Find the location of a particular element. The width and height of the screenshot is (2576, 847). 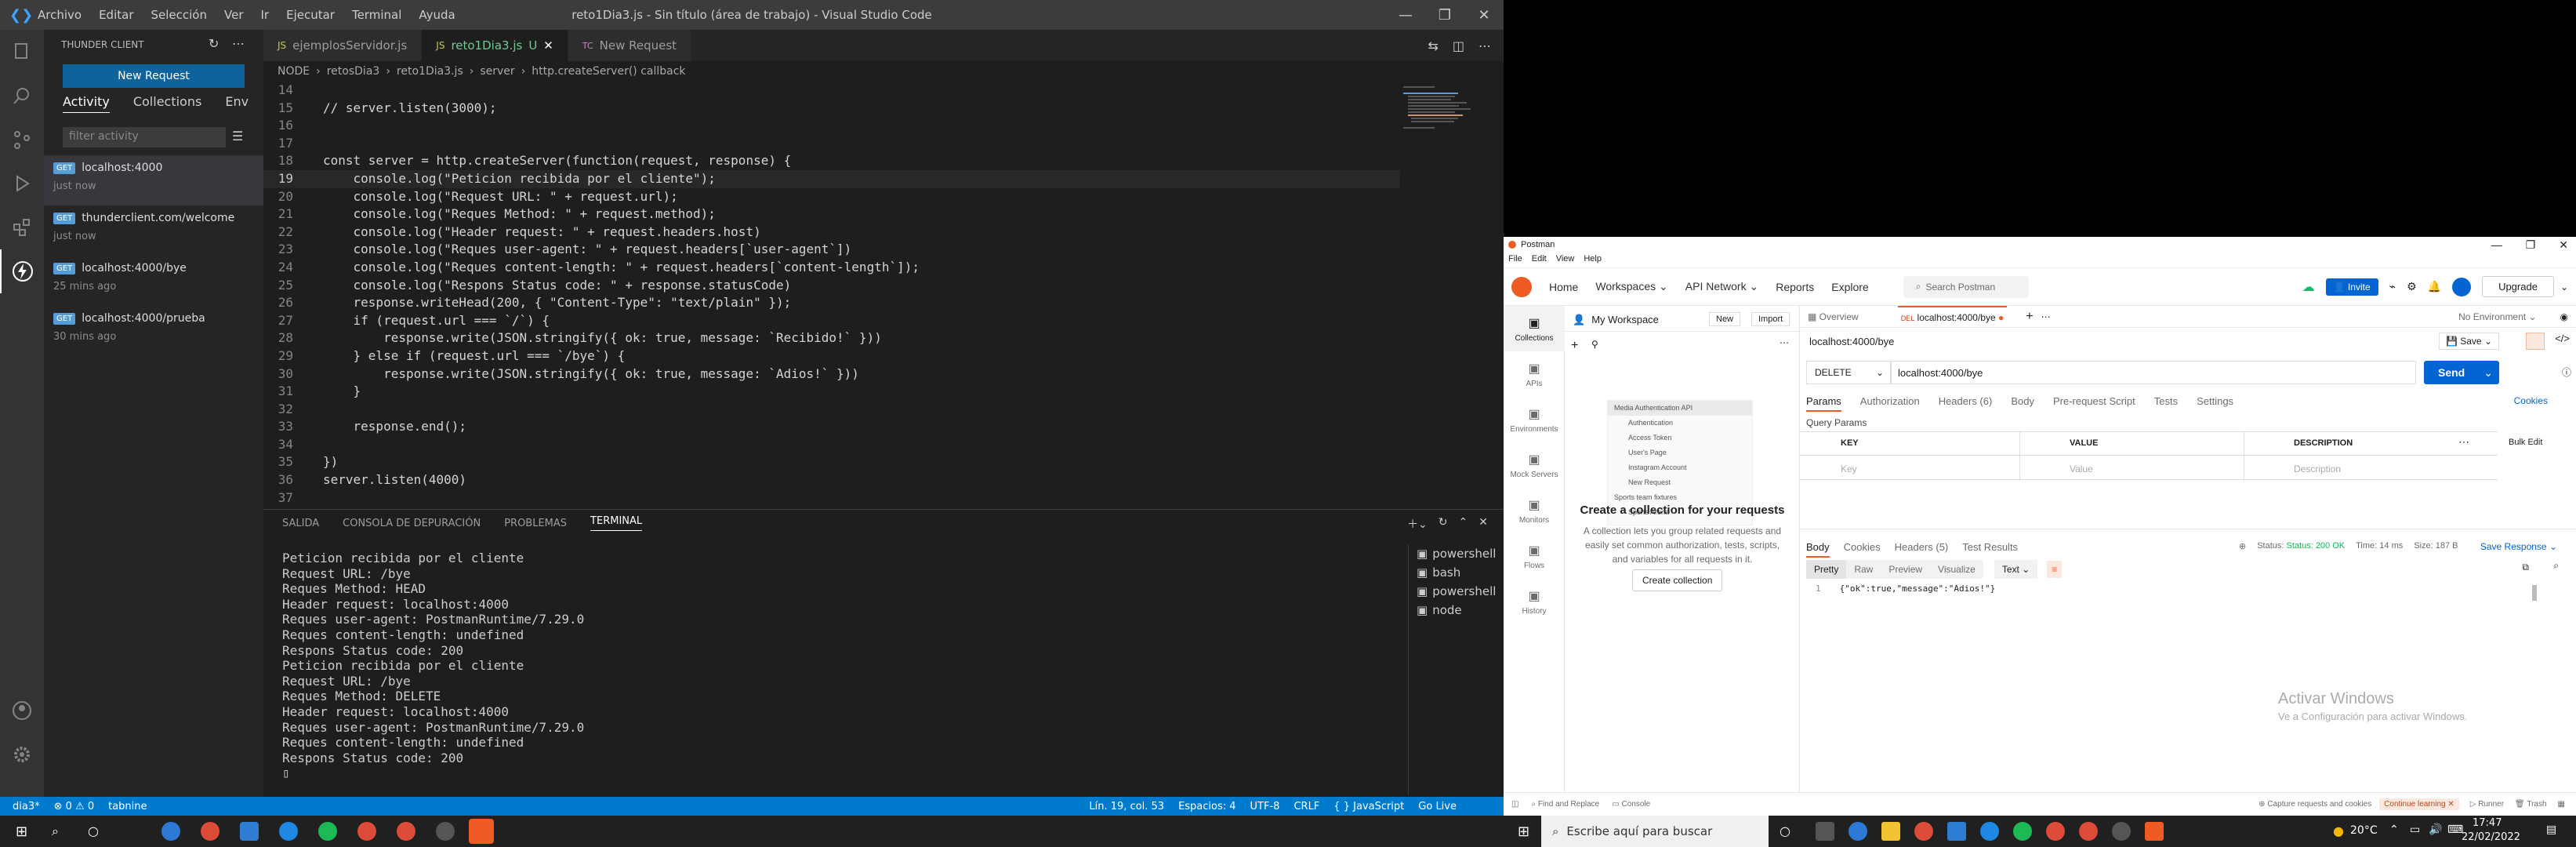

extensions-icon is located at coordinates (22, 227).